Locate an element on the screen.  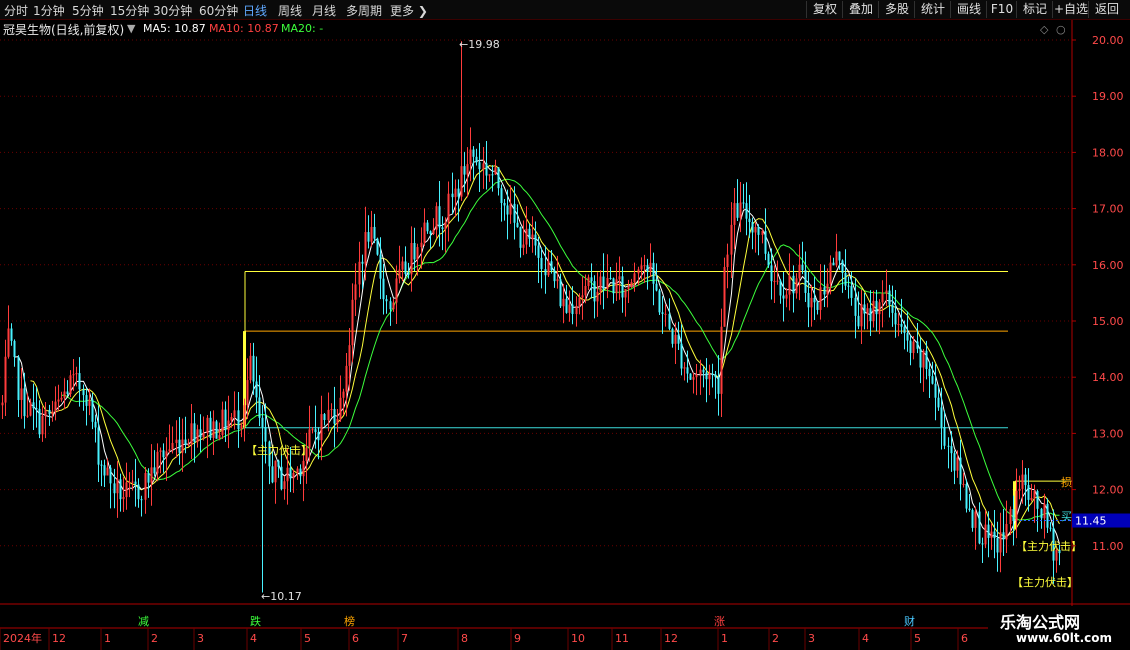
time-axis: 2024年 12 1 2 3 4 5 6 7 8 9 10 11 12 1 2 3 4 5 6减跌榜涨财 is located at coordinates (484, 632).